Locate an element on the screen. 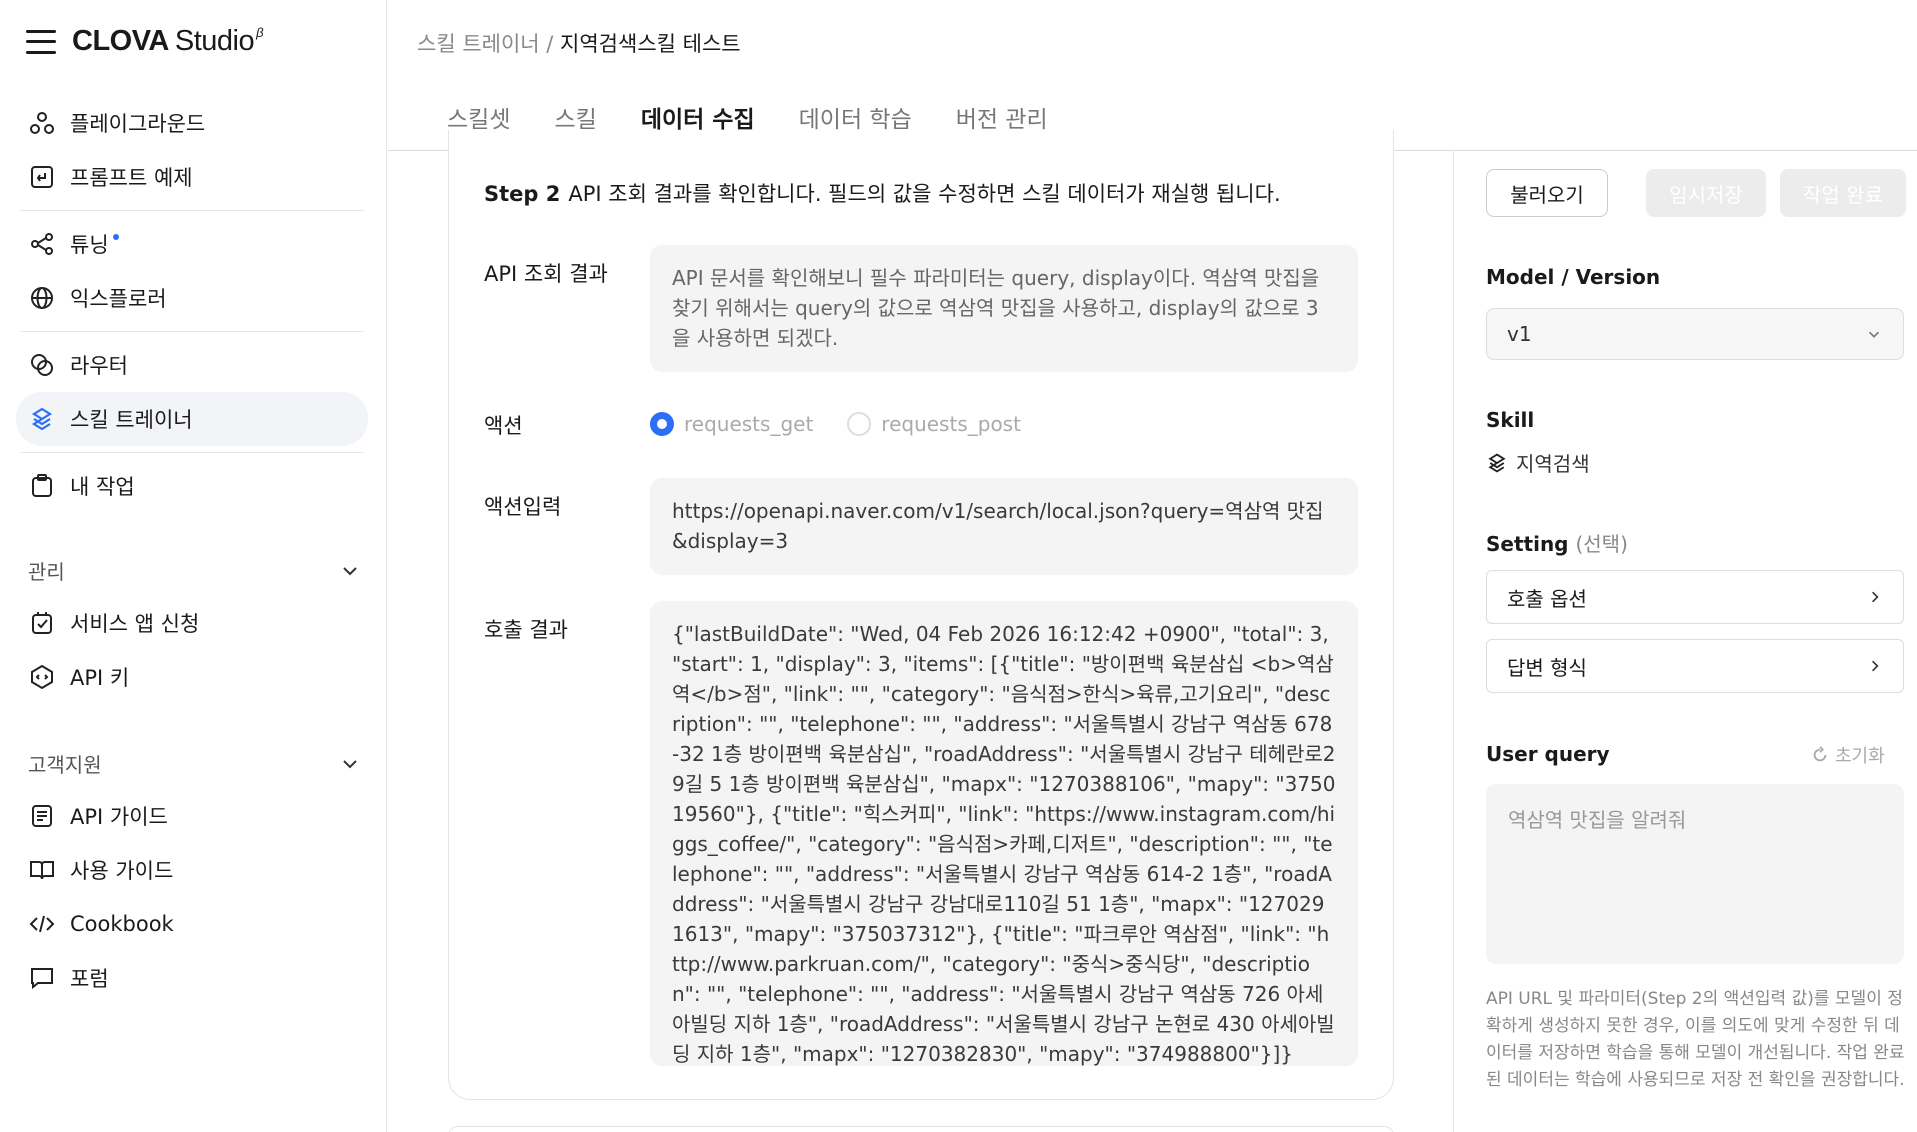 This screenshot has height=1132, width=1917. setting-optional: (선택) is located at coordinates (1601, 544).